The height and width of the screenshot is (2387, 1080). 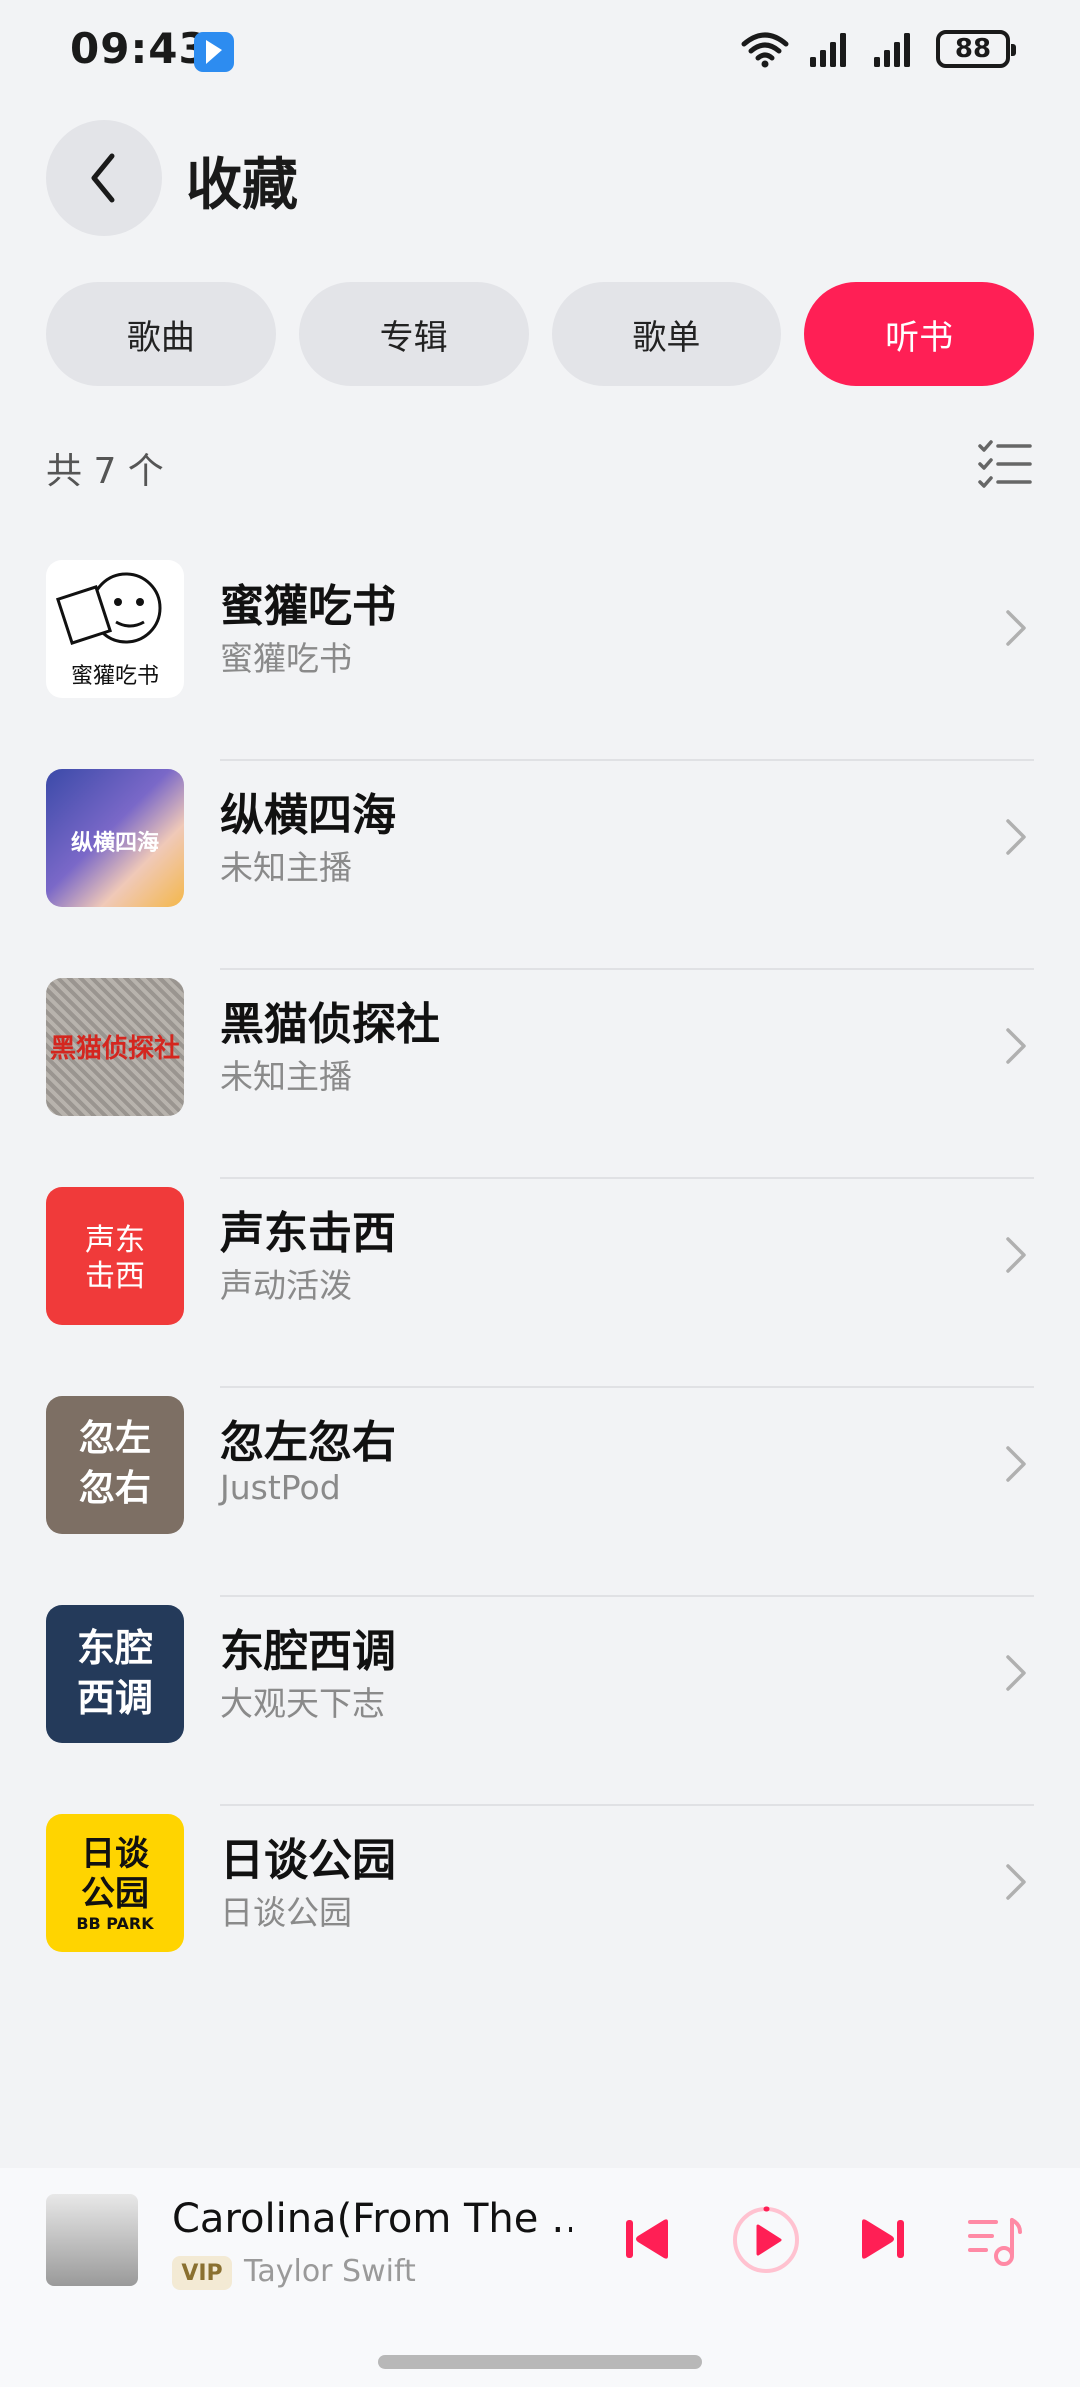 I want to click on cover-label: 声东击西, so click(x=115, y=1258).